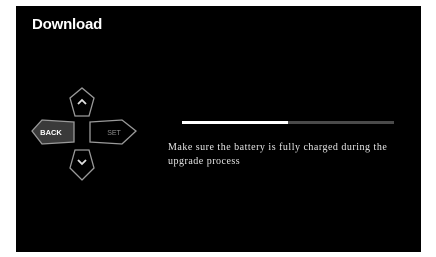 This screenshot has height=257, width=436. I want to click on down-button, so click(82, 165).